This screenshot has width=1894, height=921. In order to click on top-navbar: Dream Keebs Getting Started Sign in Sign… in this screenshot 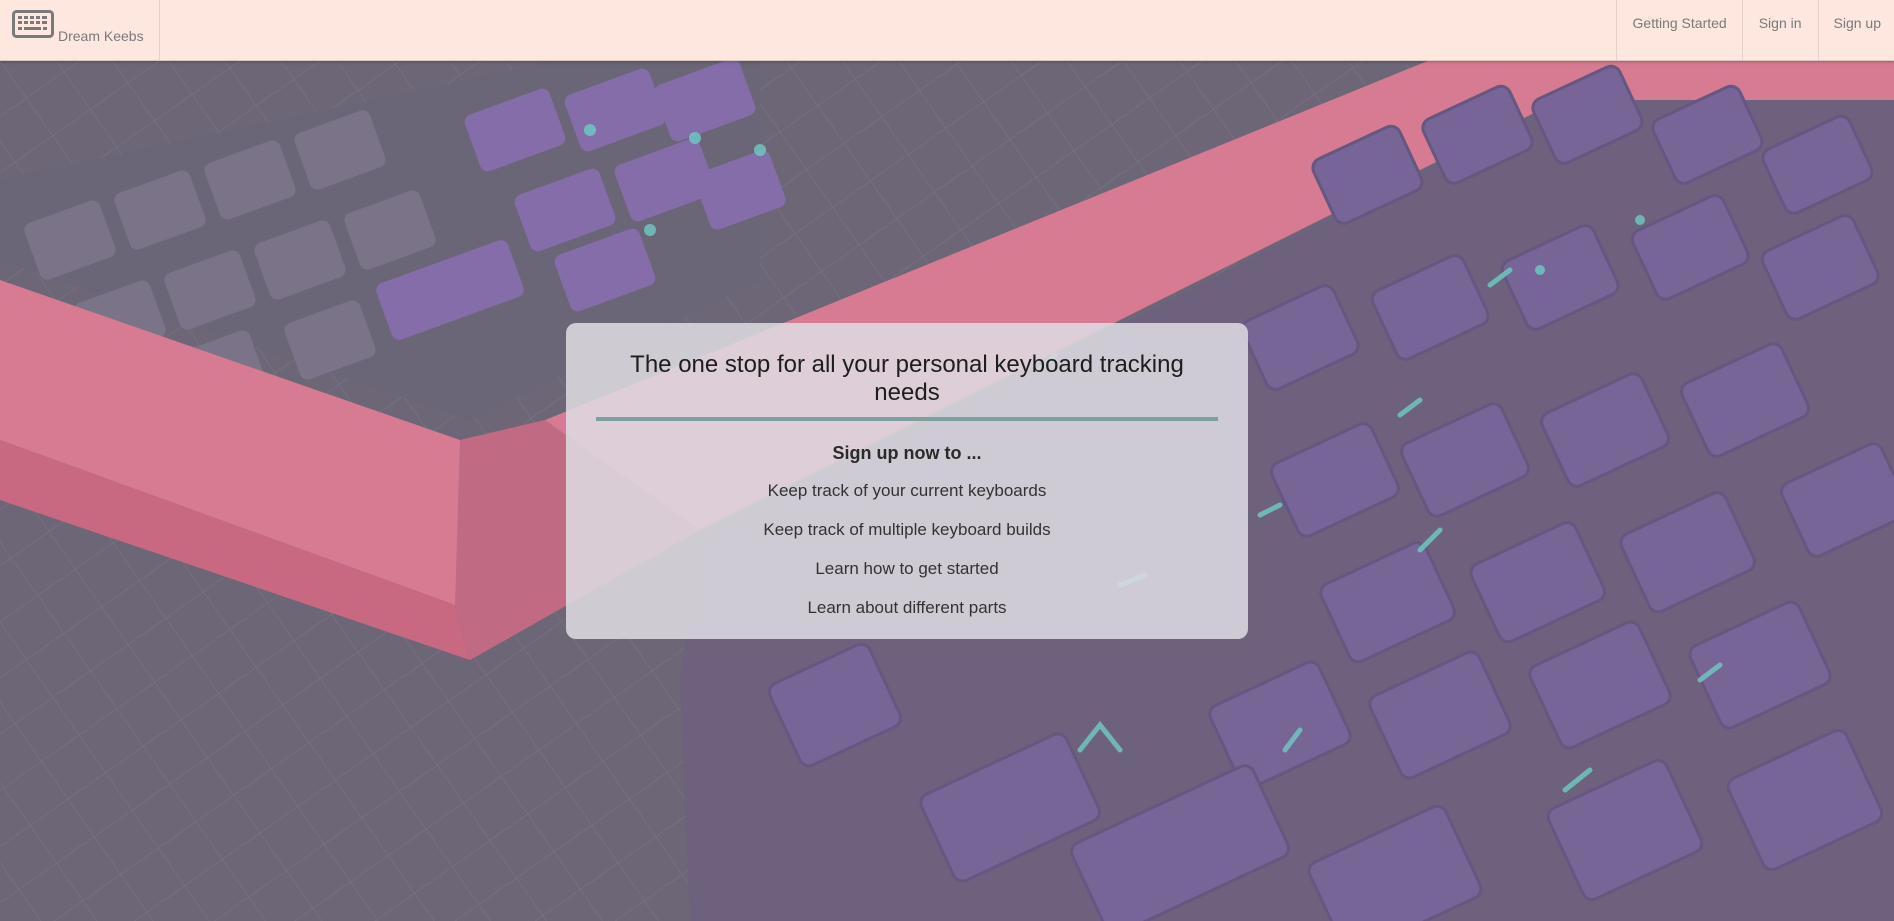, I will do `click(947, 30)`.